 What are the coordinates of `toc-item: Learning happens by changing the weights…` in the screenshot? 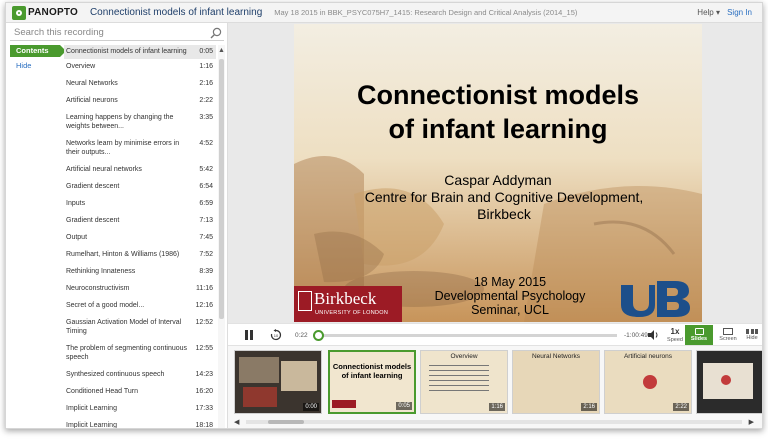 It's located at (140, 123).